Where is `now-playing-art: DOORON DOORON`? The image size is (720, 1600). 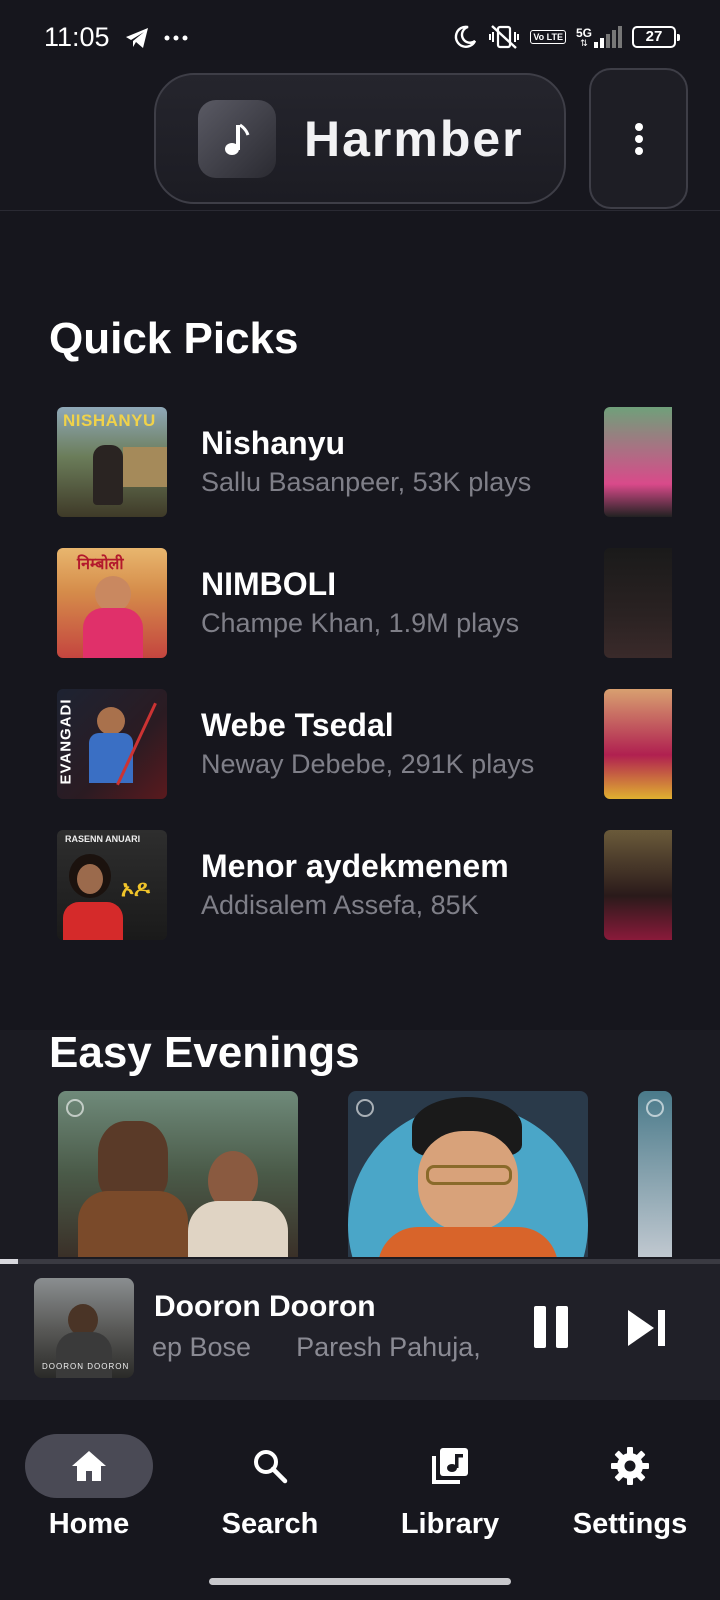
now-playing-art: DOORON DOORON is located at coordinates (84, 1328).